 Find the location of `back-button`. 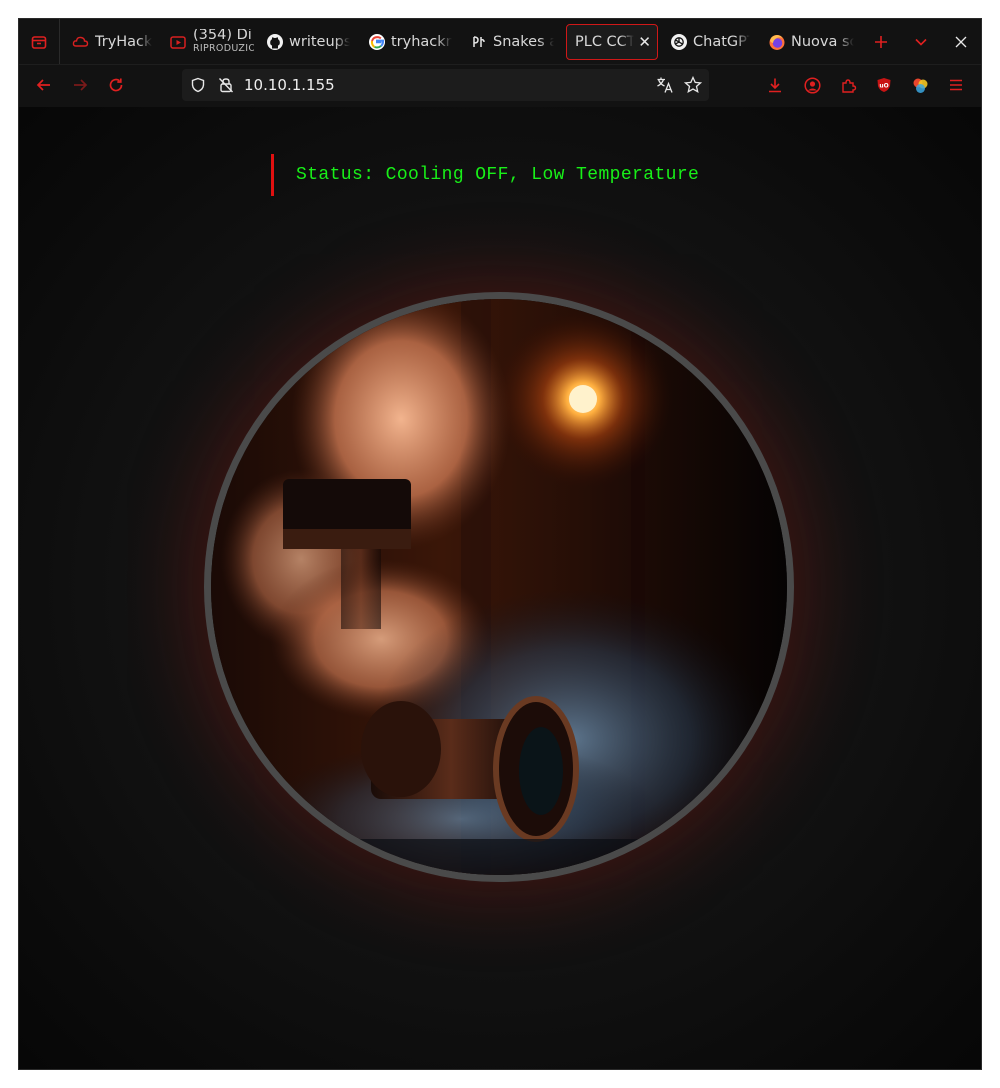

back-button is located at coordinates (44, 85).